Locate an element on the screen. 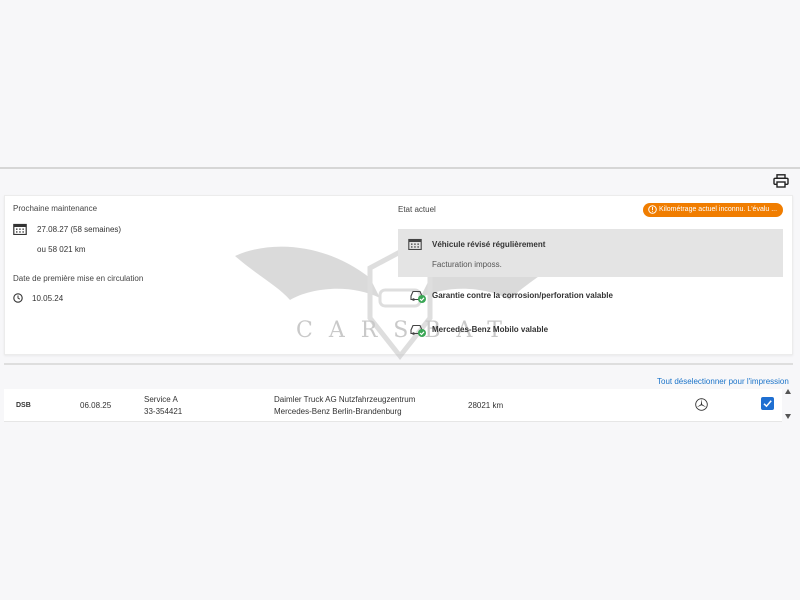 Image resolution: width=800 pixels, height=600 pixels. scroll-down-button is located at coordinates (788, 417).